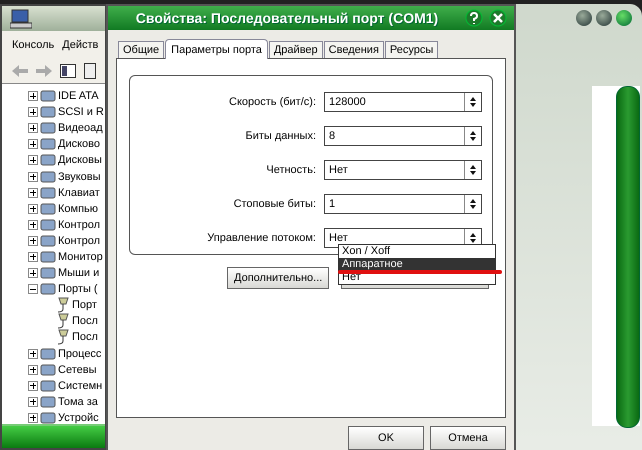 This screenshot has height=450, width=642. Describe the element at coordinates (403, 136) in the screenshot. I see `select-field: 8` at that location.